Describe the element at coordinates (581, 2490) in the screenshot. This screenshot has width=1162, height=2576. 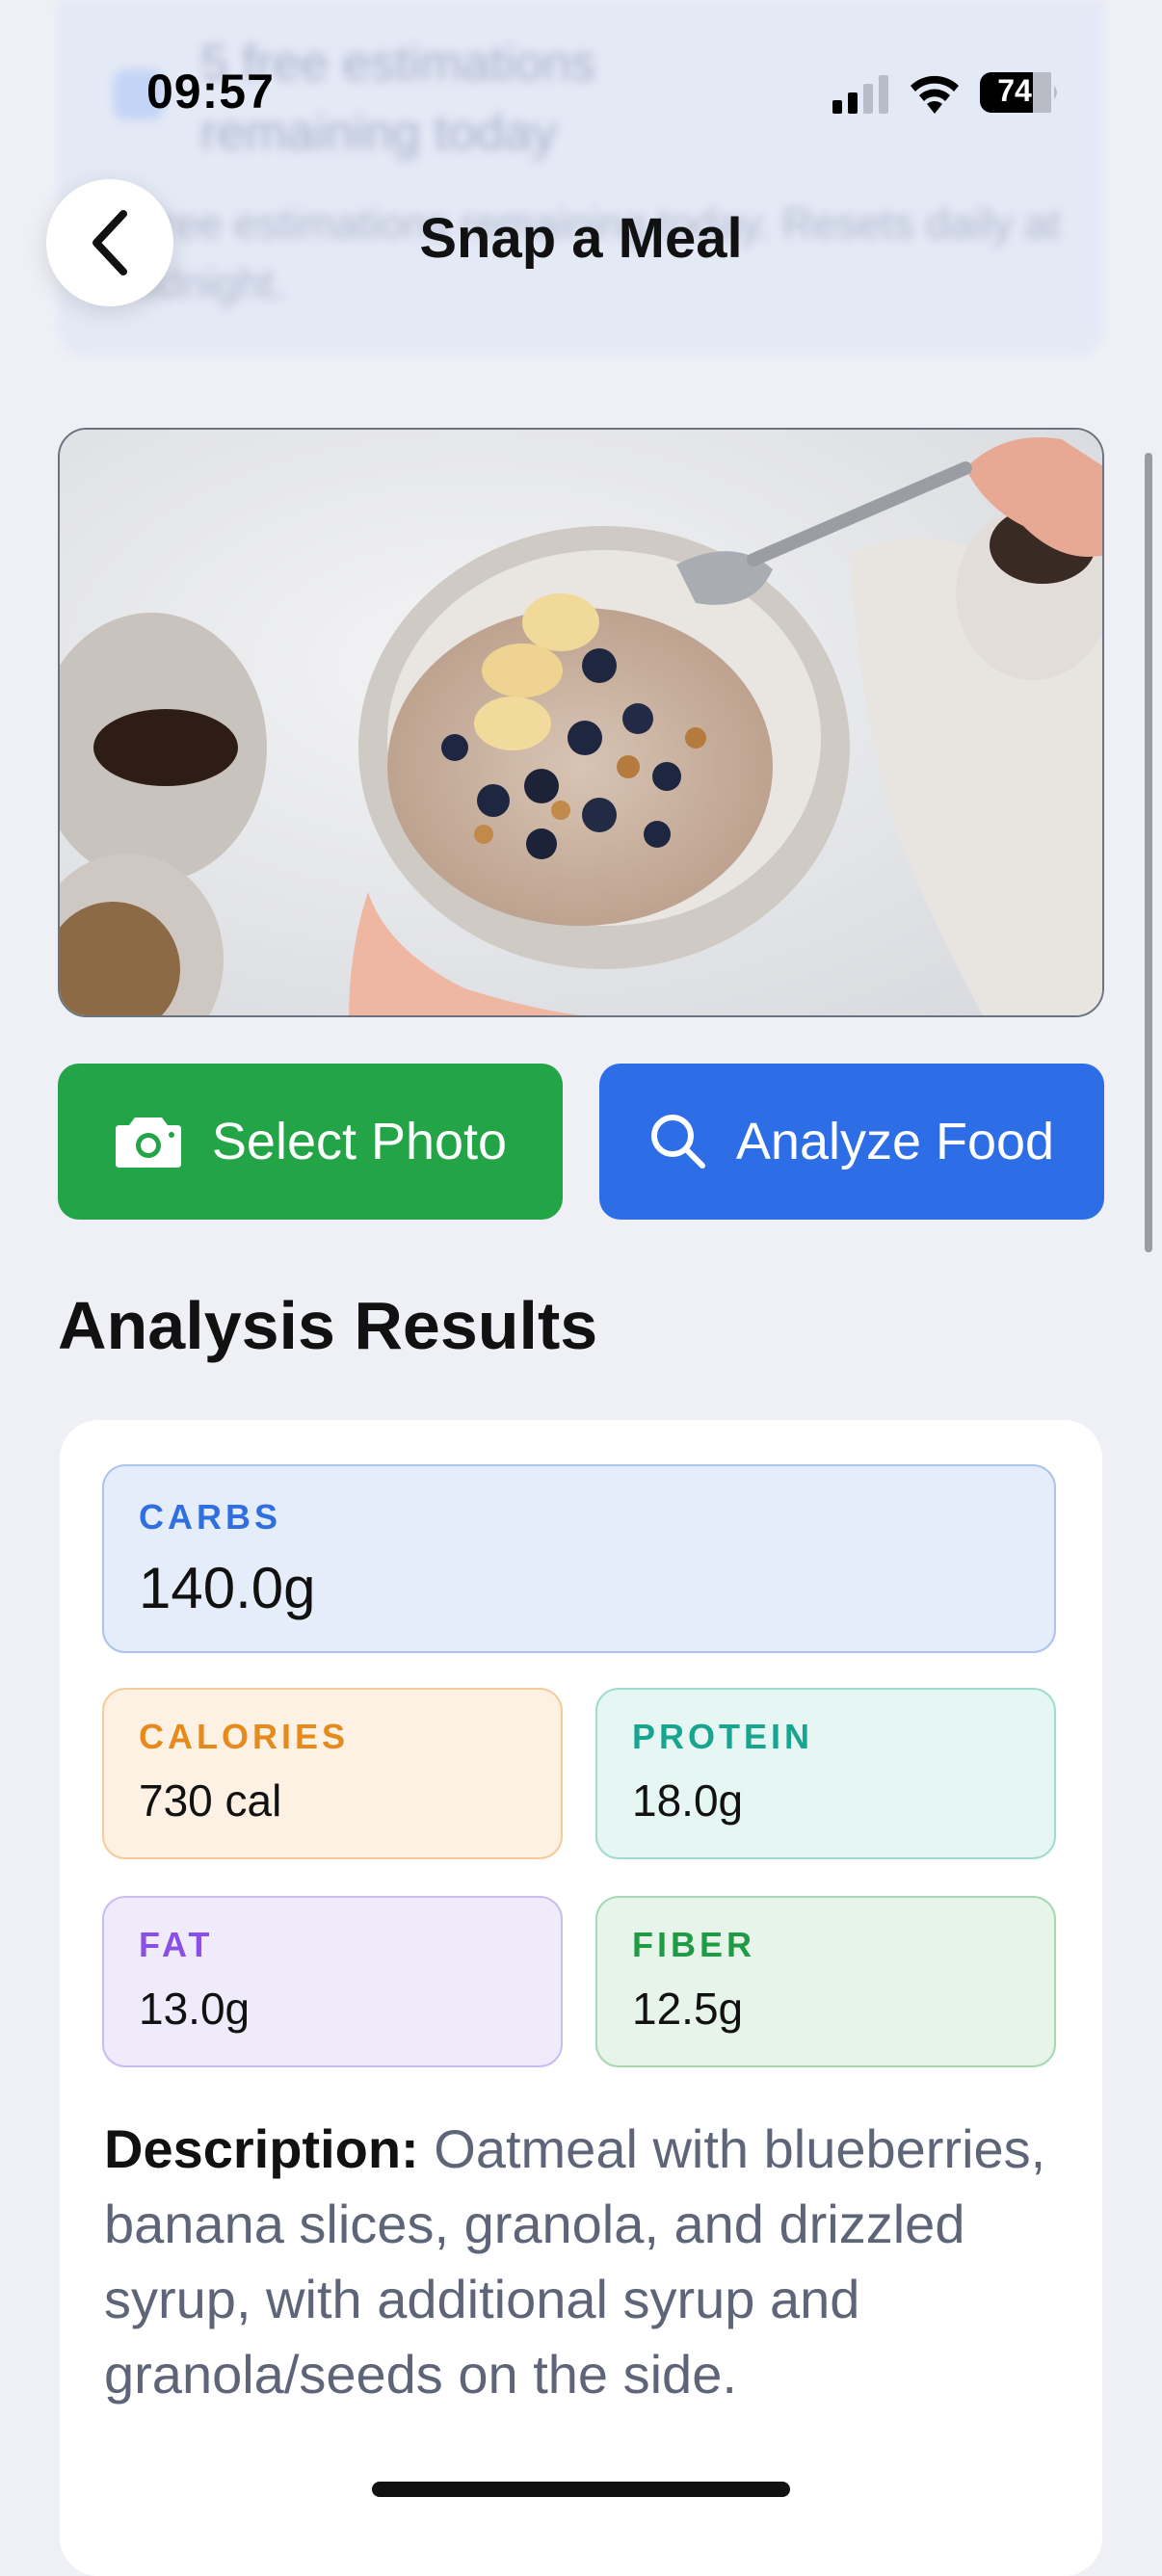
I see `home-indicator` at that location.